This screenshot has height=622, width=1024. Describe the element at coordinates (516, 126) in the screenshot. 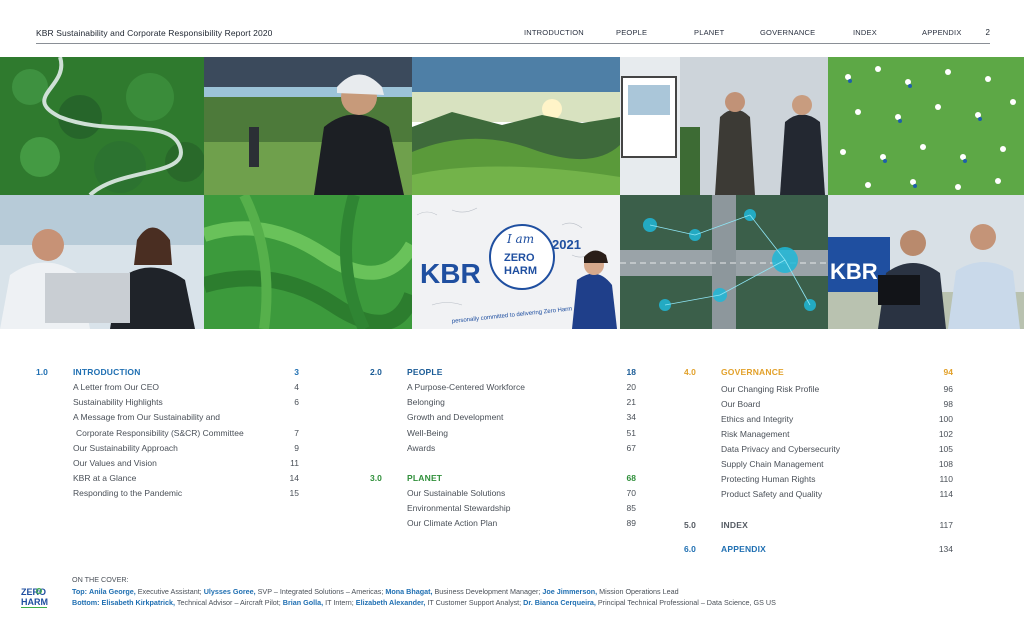

I see `photo-mountain-sunrise` at that location.